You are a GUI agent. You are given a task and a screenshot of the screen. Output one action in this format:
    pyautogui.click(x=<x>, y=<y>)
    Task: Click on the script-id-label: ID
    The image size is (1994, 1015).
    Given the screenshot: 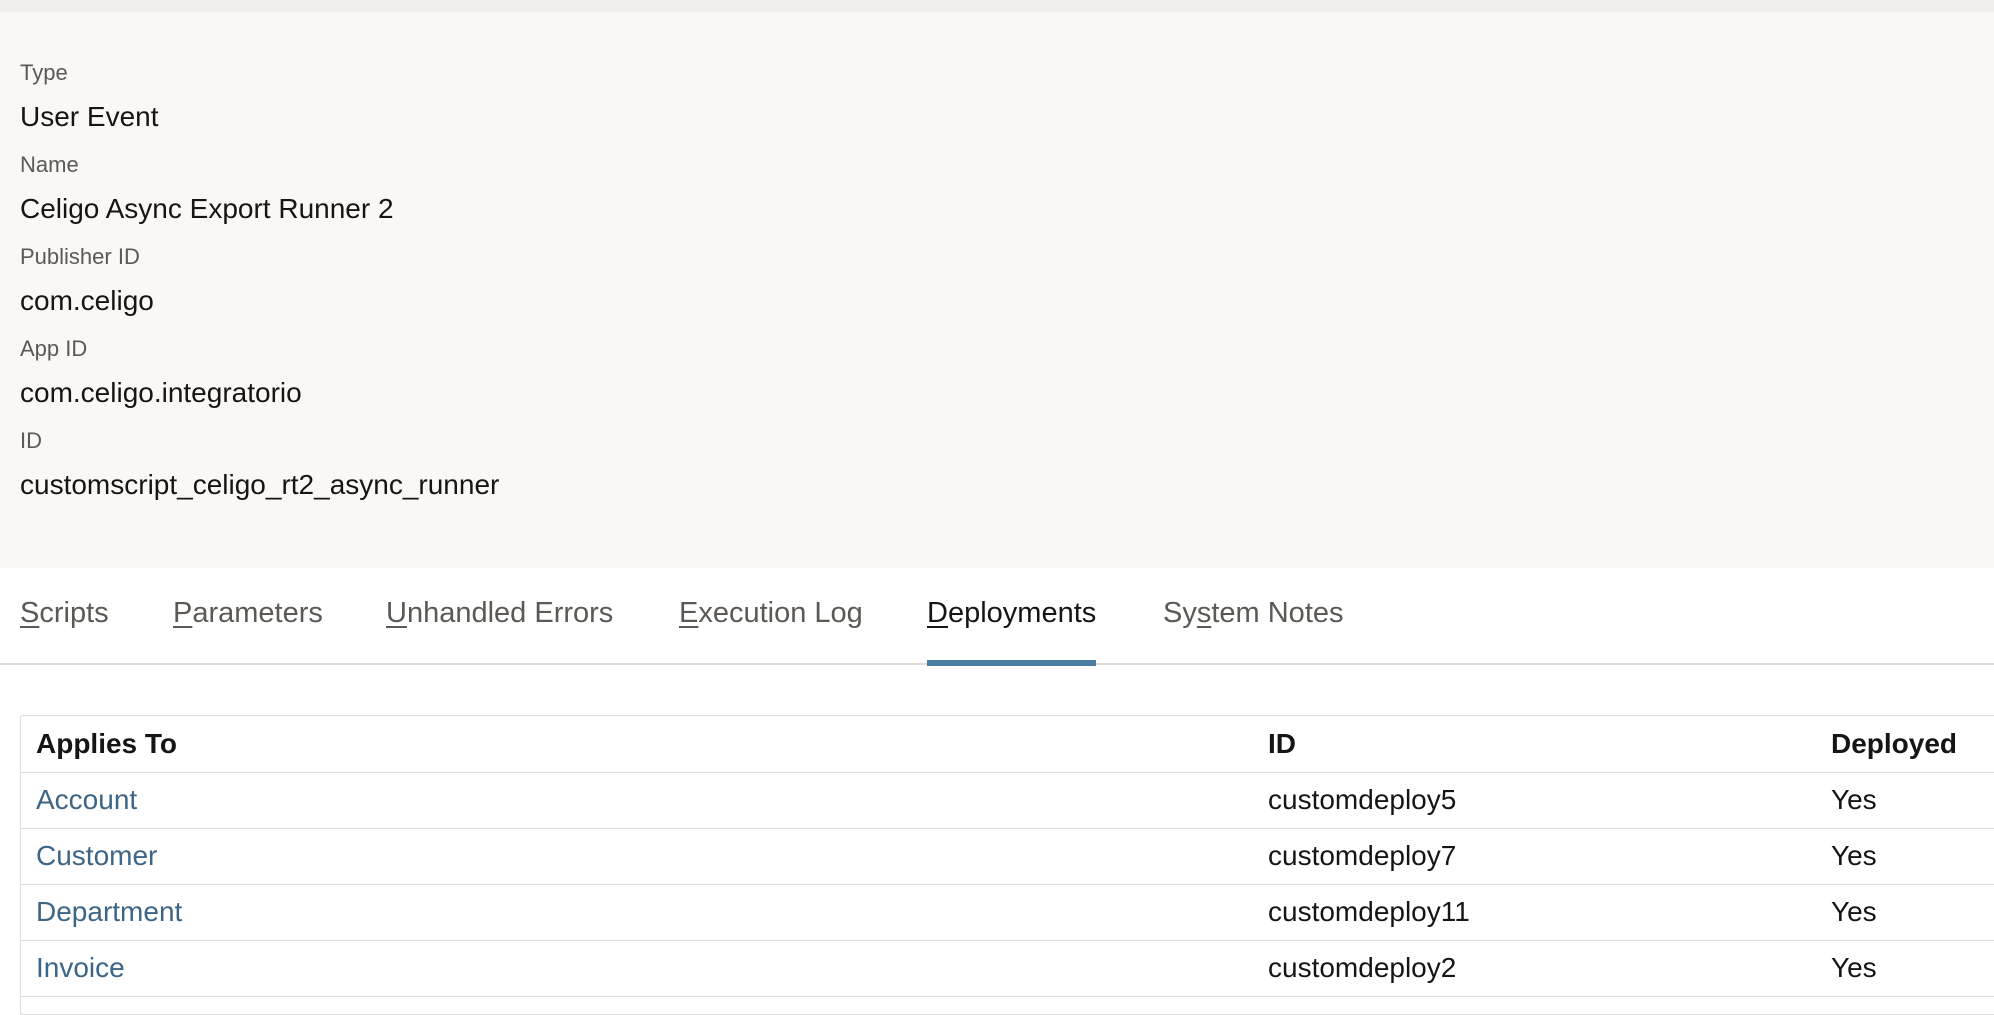 What is the action you would take?
    pyautogui.click(x=31, y=440)
    